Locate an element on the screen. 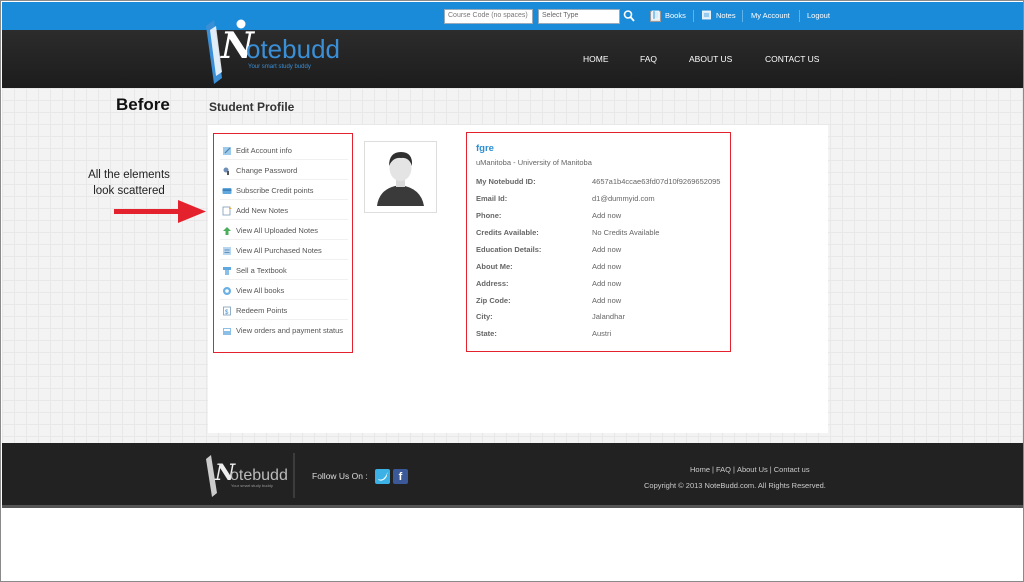 The height and width of the screenshot is (582, 1024). profile-row-city: City: Jalandhar is located at coordinates (601, 318).